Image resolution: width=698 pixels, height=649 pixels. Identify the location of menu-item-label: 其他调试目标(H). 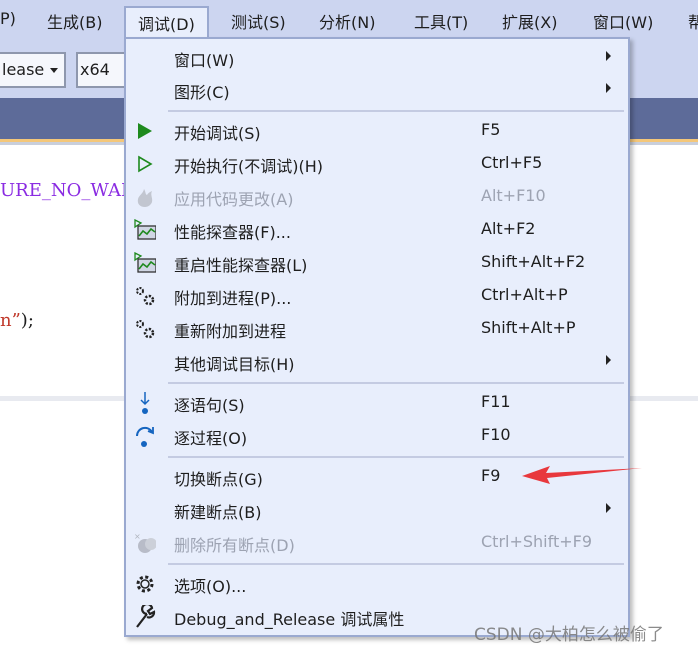
(234, 364).